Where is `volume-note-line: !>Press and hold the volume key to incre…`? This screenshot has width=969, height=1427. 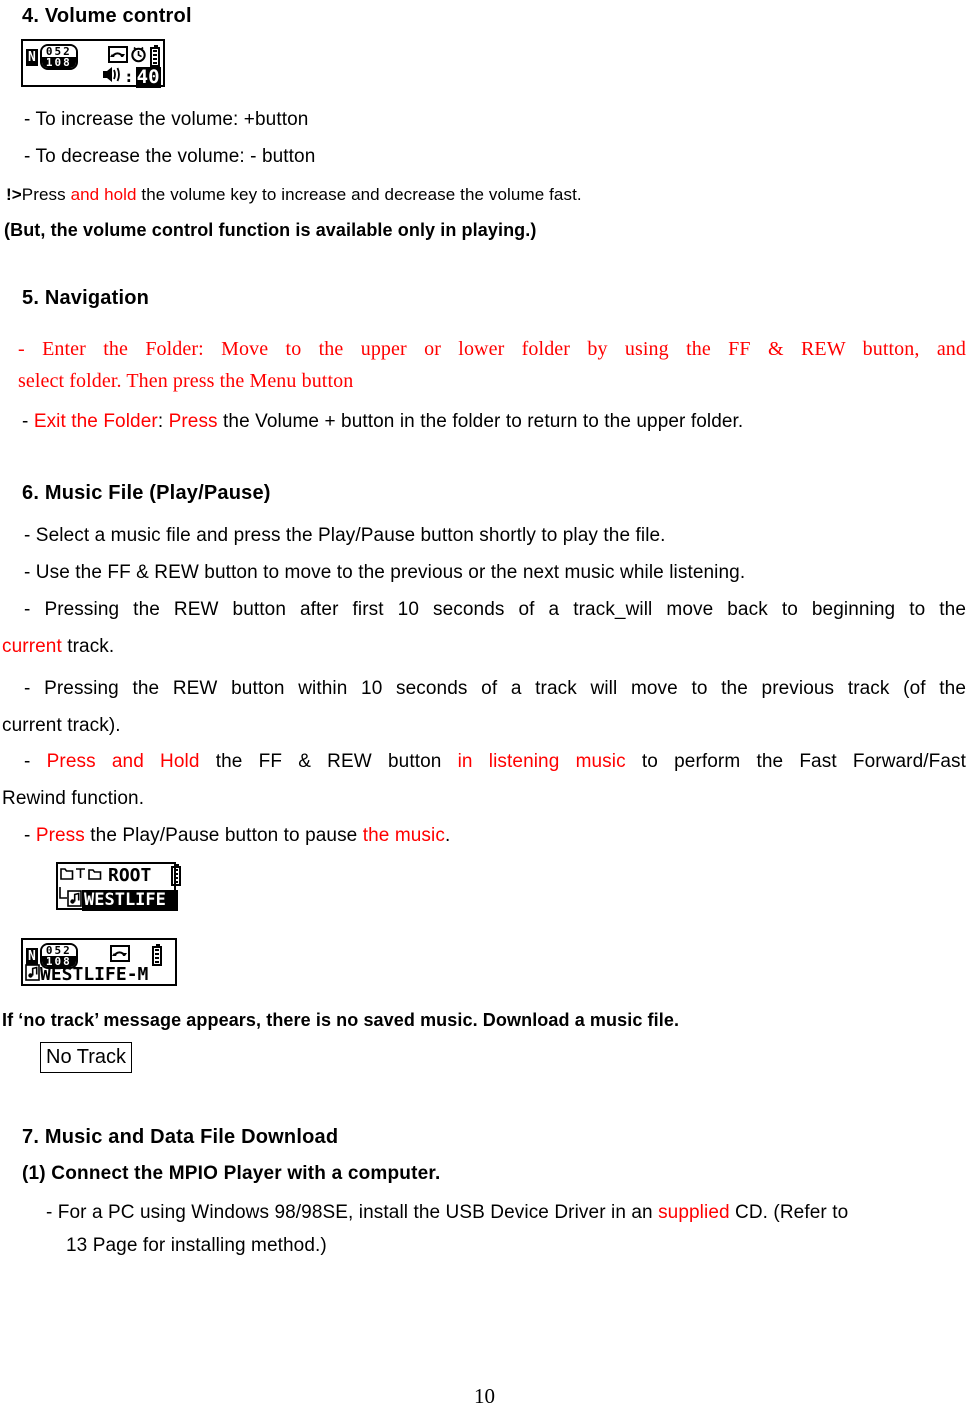 volume-note-line: !>Press and hold the volume key to incre… is located at coordinates (294, 195).